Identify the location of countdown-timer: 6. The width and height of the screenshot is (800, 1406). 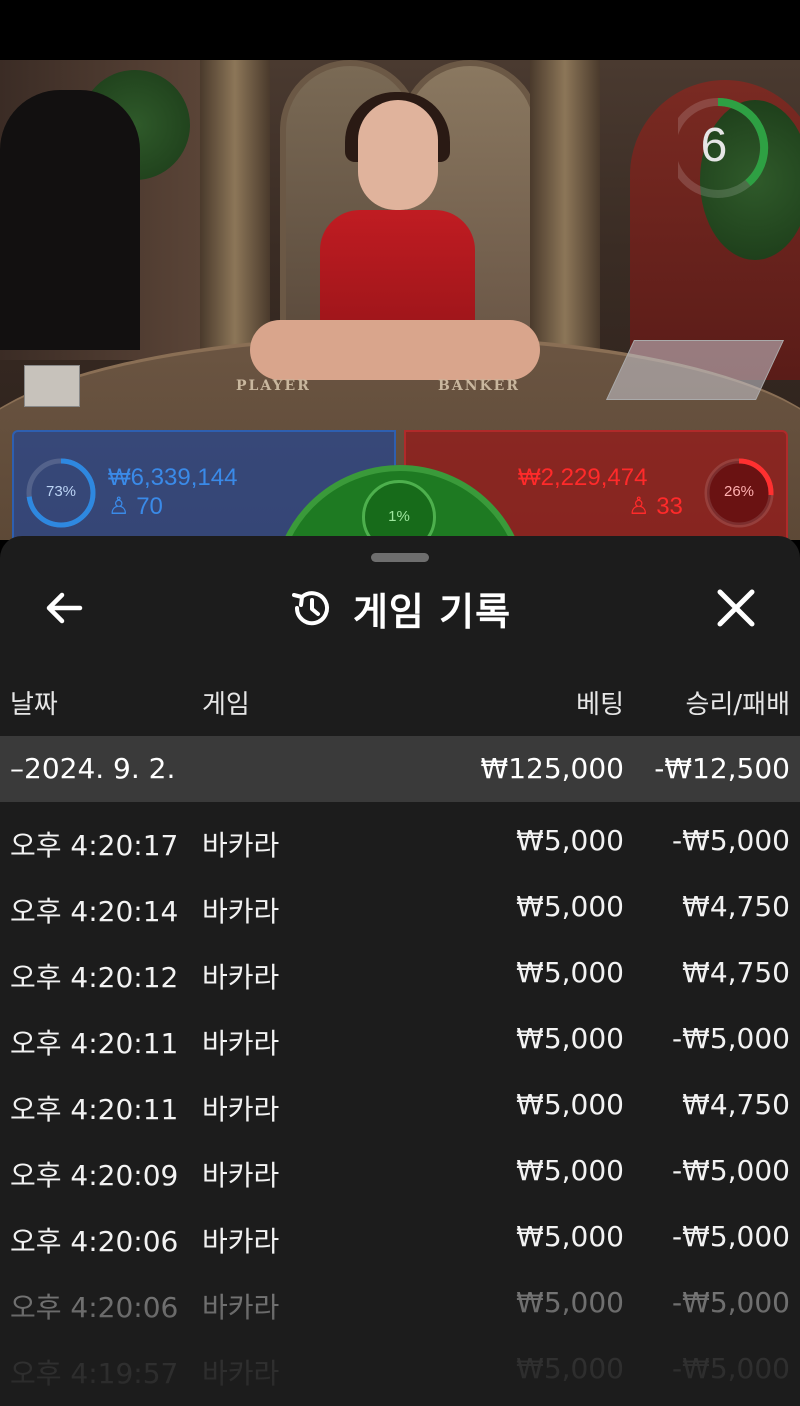
(721, 144).